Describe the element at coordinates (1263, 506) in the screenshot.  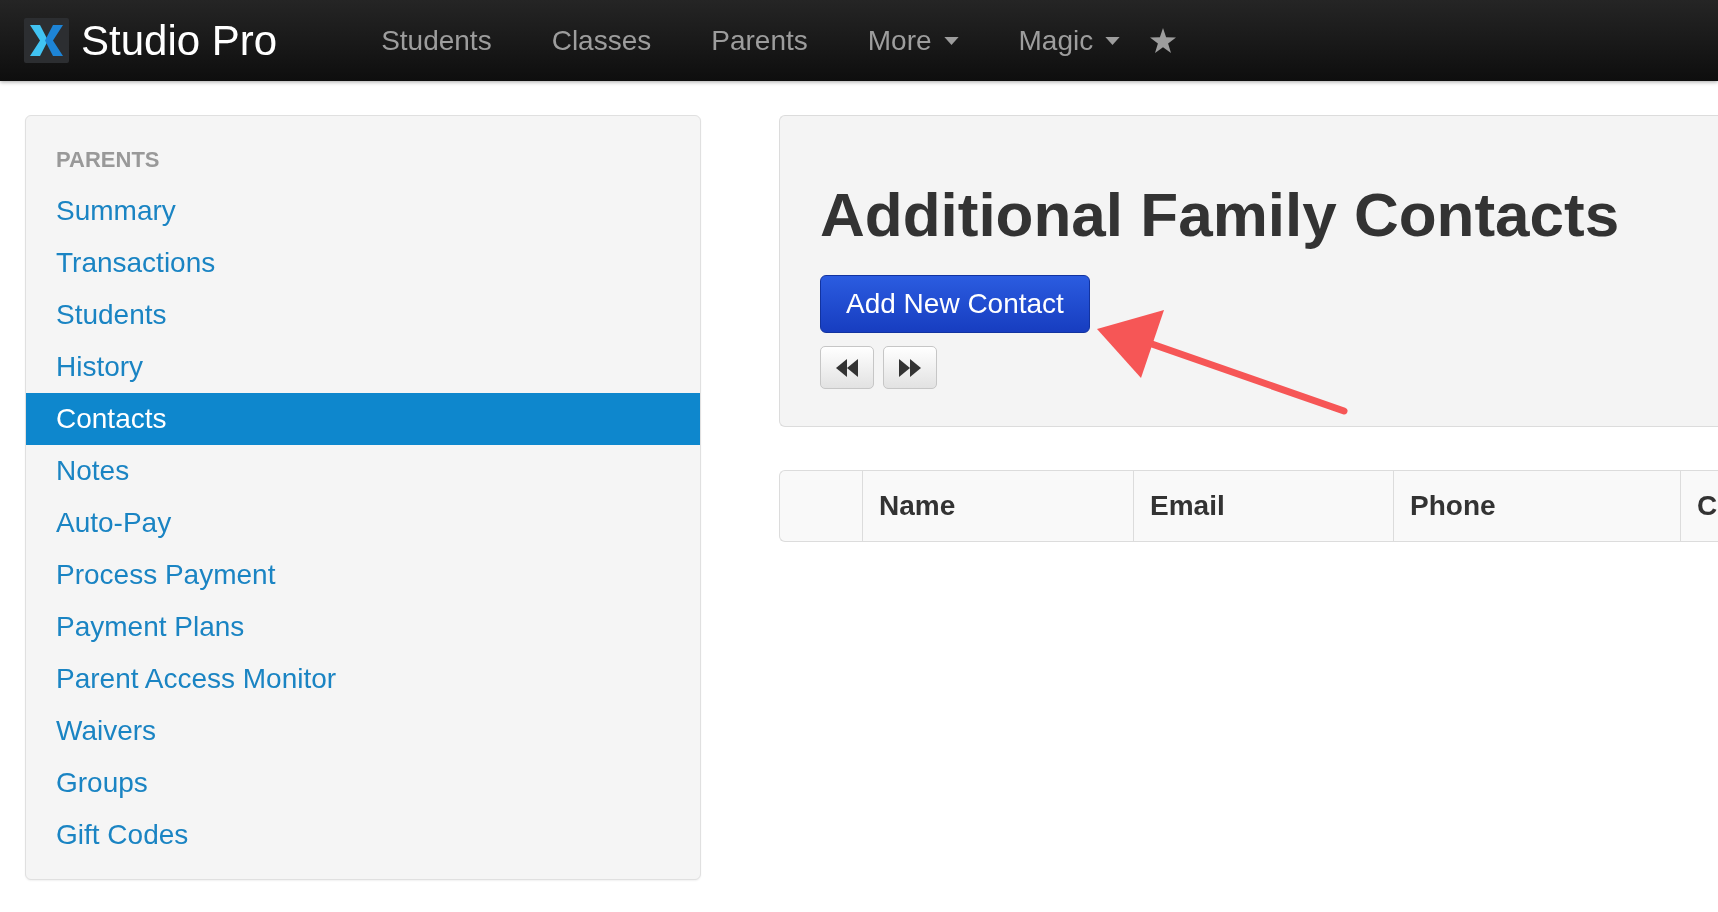
I see `column-header: Email` at that location.